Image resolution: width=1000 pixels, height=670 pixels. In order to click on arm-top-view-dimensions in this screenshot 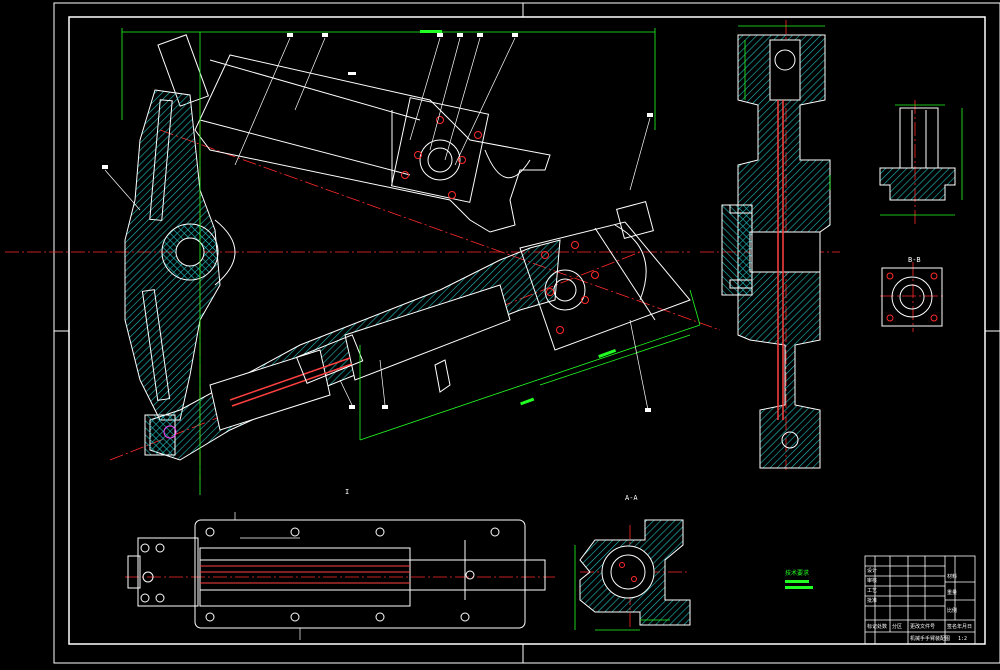, I will do `click(267, 576)`.